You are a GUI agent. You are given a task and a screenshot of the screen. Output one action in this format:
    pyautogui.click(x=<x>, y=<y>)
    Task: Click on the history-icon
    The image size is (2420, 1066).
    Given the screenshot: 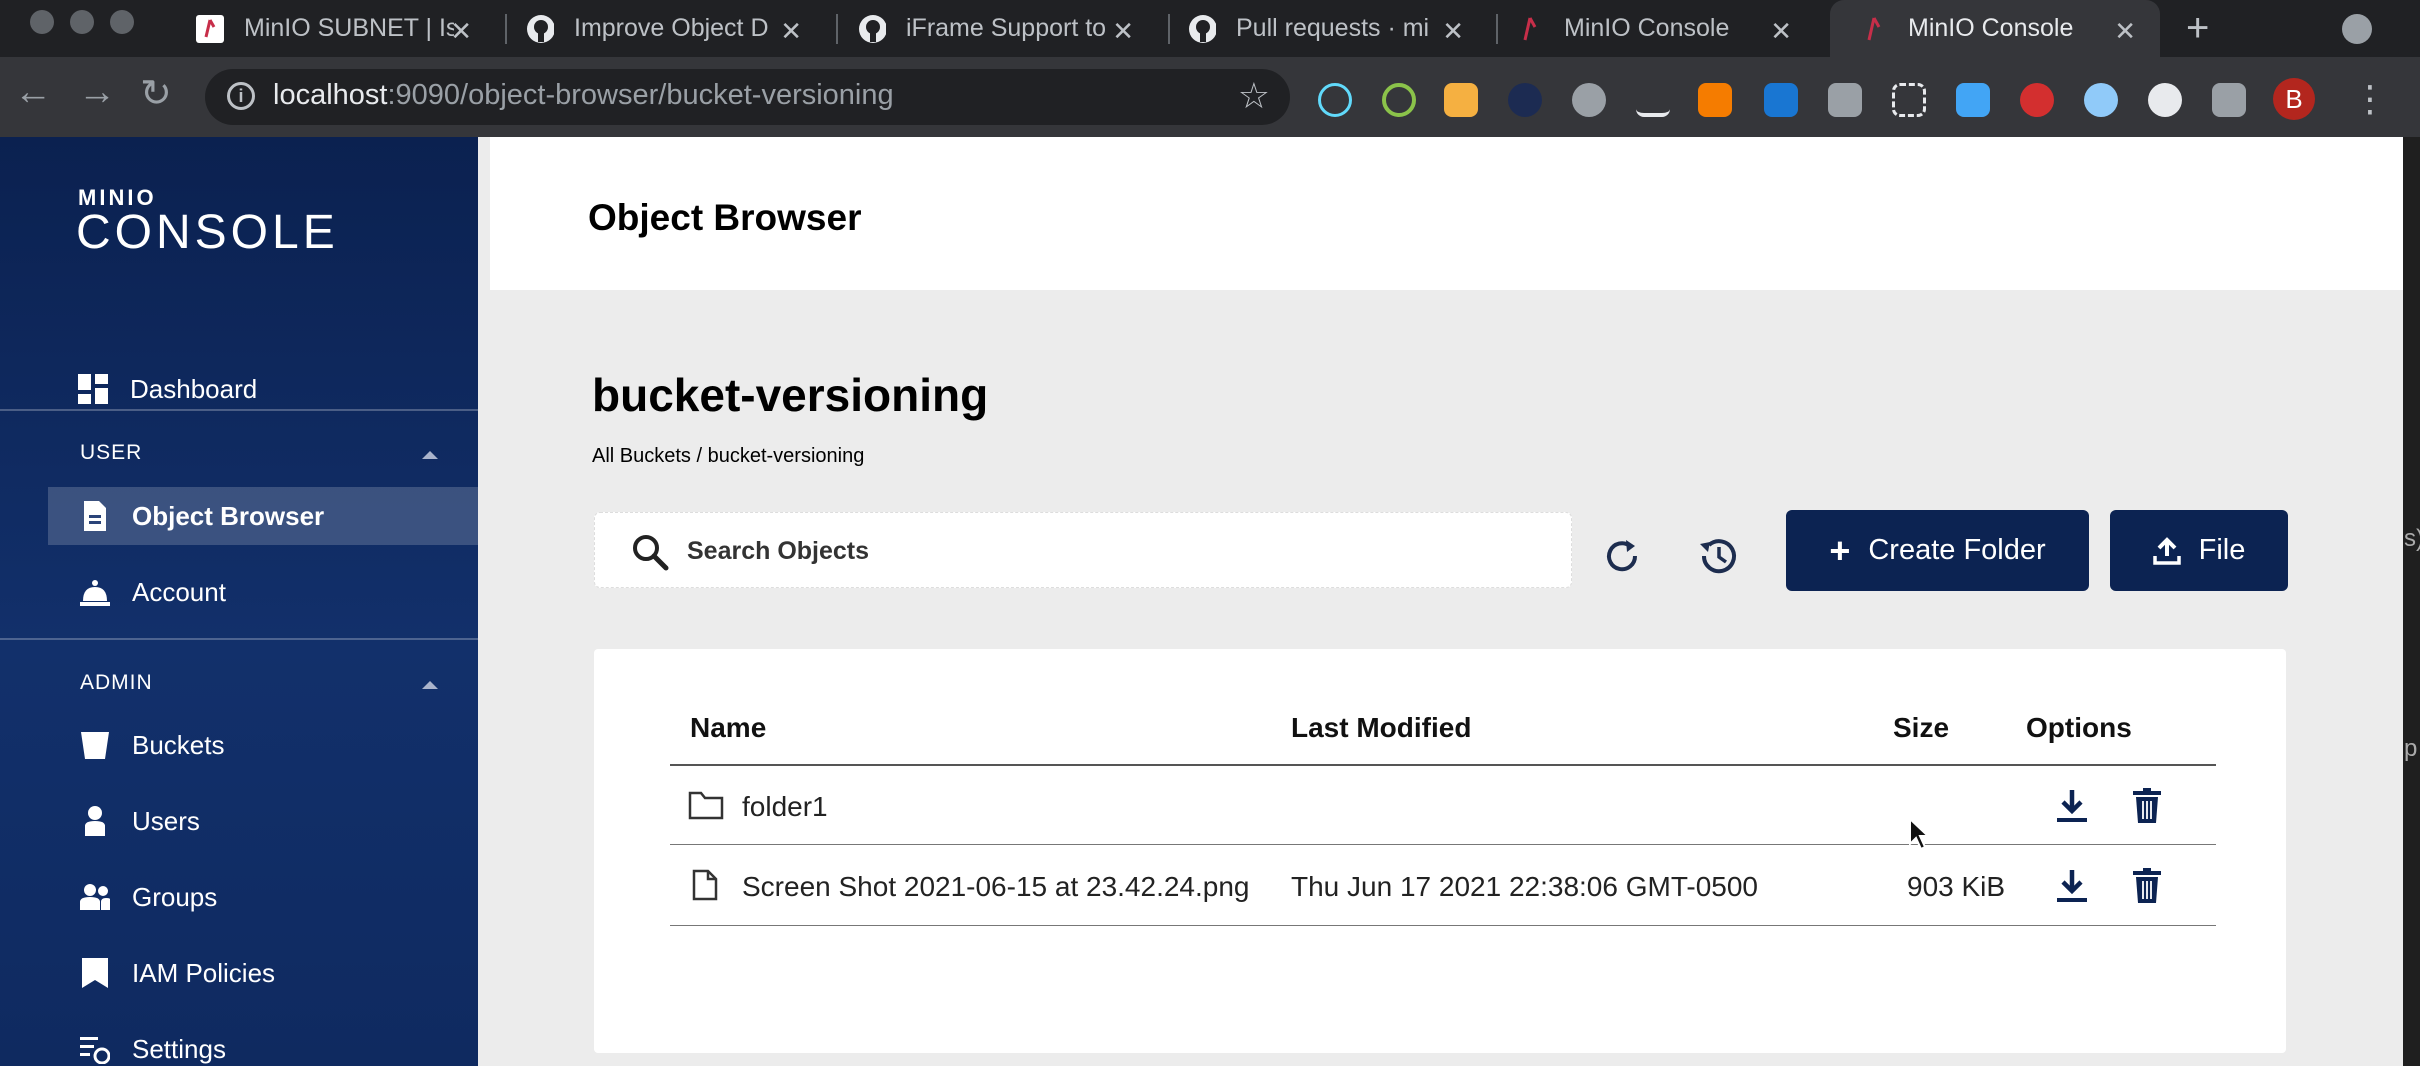 What is the action you would take?
    pyautogui.click(x=1718, y=556)
    